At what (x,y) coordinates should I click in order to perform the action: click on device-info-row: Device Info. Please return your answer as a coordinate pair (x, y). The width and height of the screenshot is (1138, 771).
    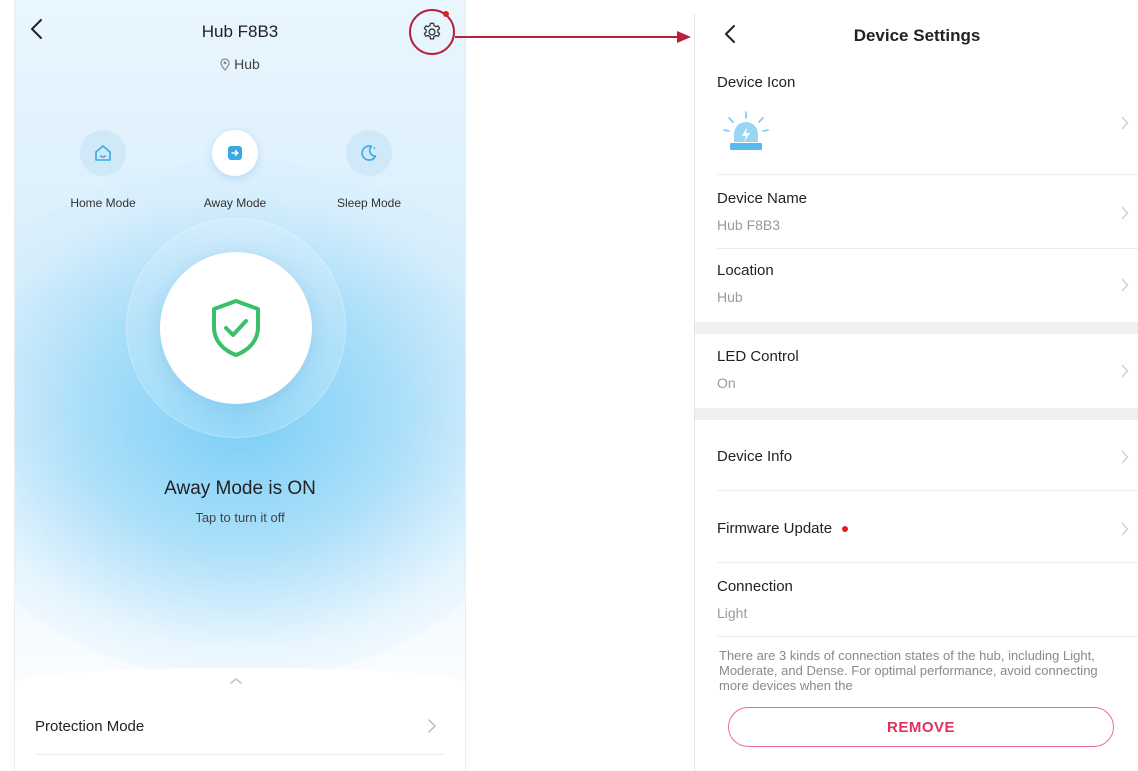
    Looking at the image, I should click on (927, 455).